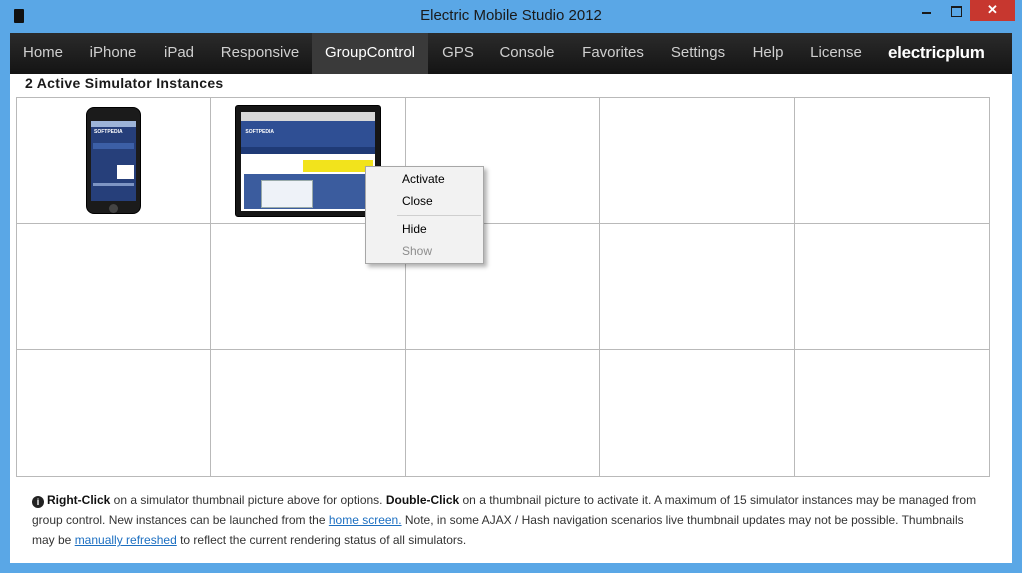 The image size is (1022, 573). I want to click on nav-help: Help, so click(768, 53).